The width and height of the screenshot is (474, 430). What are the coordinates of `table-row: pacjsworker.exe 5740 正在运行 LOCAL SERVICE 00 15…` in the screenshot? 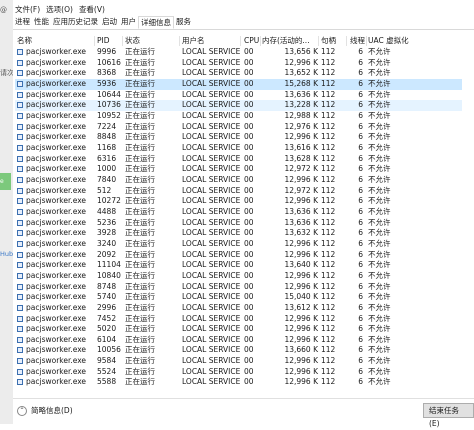 It's located at (238, 297).